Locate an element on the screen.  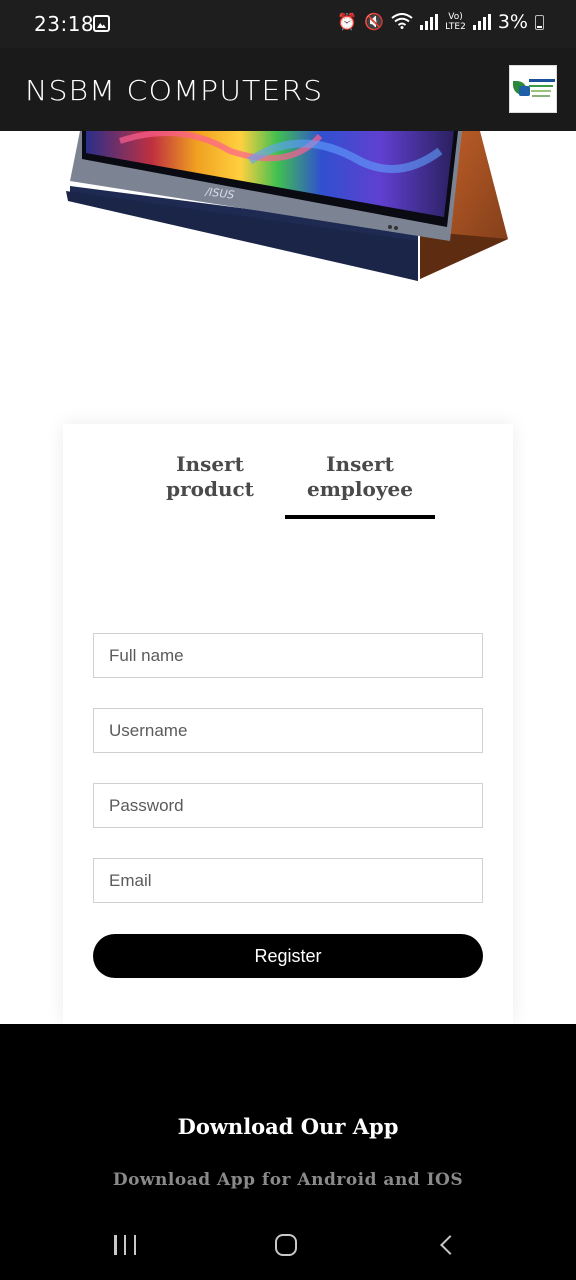
status-bar: 23:18 ⏰ 🔇 Vo) LTE2 3% is located at coordinates (288, 24).